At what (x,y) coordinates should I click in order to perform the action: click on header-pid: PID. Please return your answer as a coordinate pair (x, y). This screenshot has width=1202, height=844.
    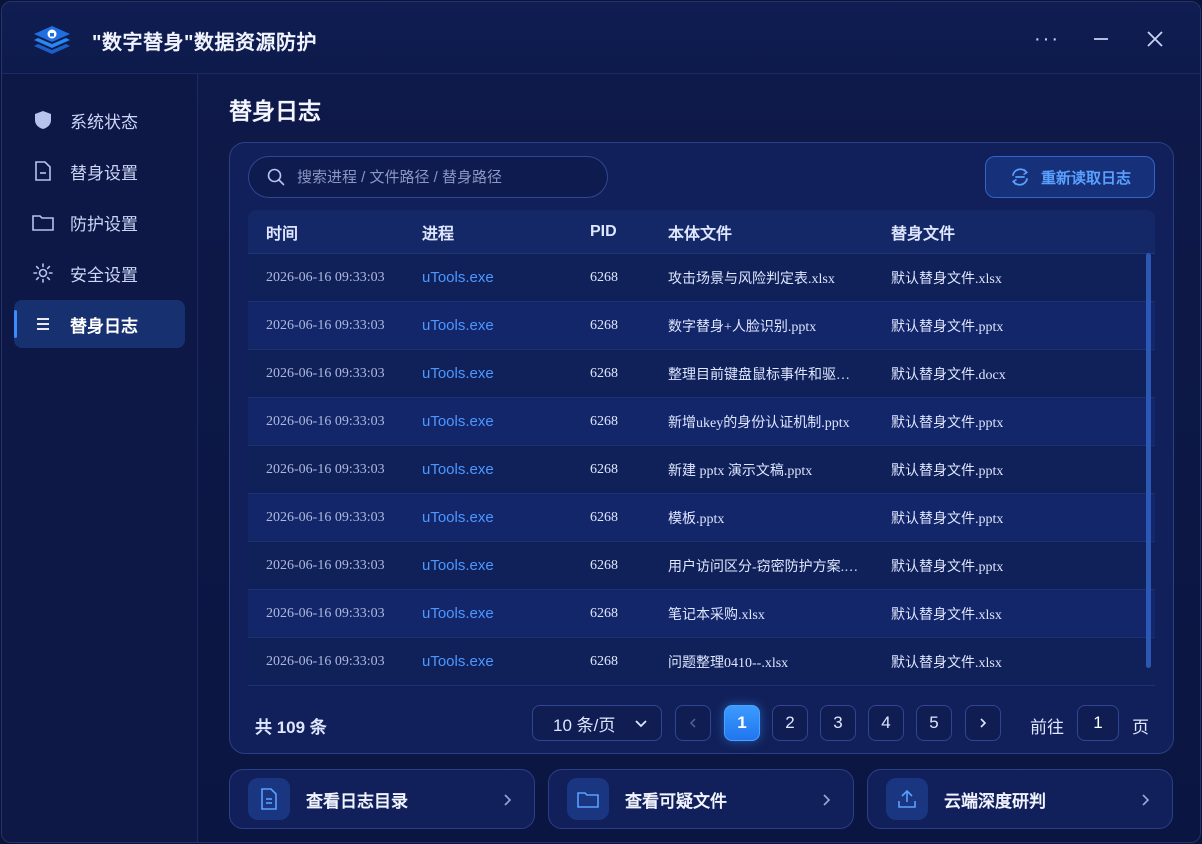
    Looking at the image, I should click on (629, 232).